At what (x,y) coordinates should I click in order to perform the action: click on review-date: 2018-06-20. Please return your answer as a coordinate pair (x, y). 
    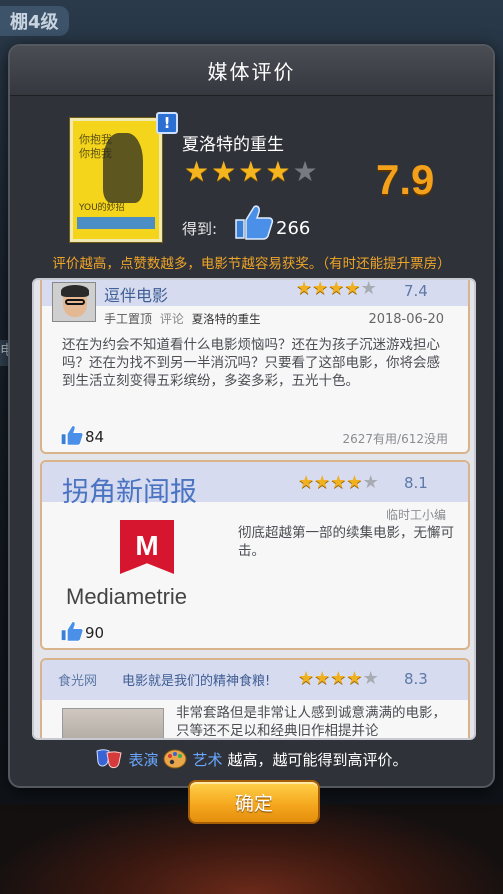
    Looking at the image, I should click on (406, 319).